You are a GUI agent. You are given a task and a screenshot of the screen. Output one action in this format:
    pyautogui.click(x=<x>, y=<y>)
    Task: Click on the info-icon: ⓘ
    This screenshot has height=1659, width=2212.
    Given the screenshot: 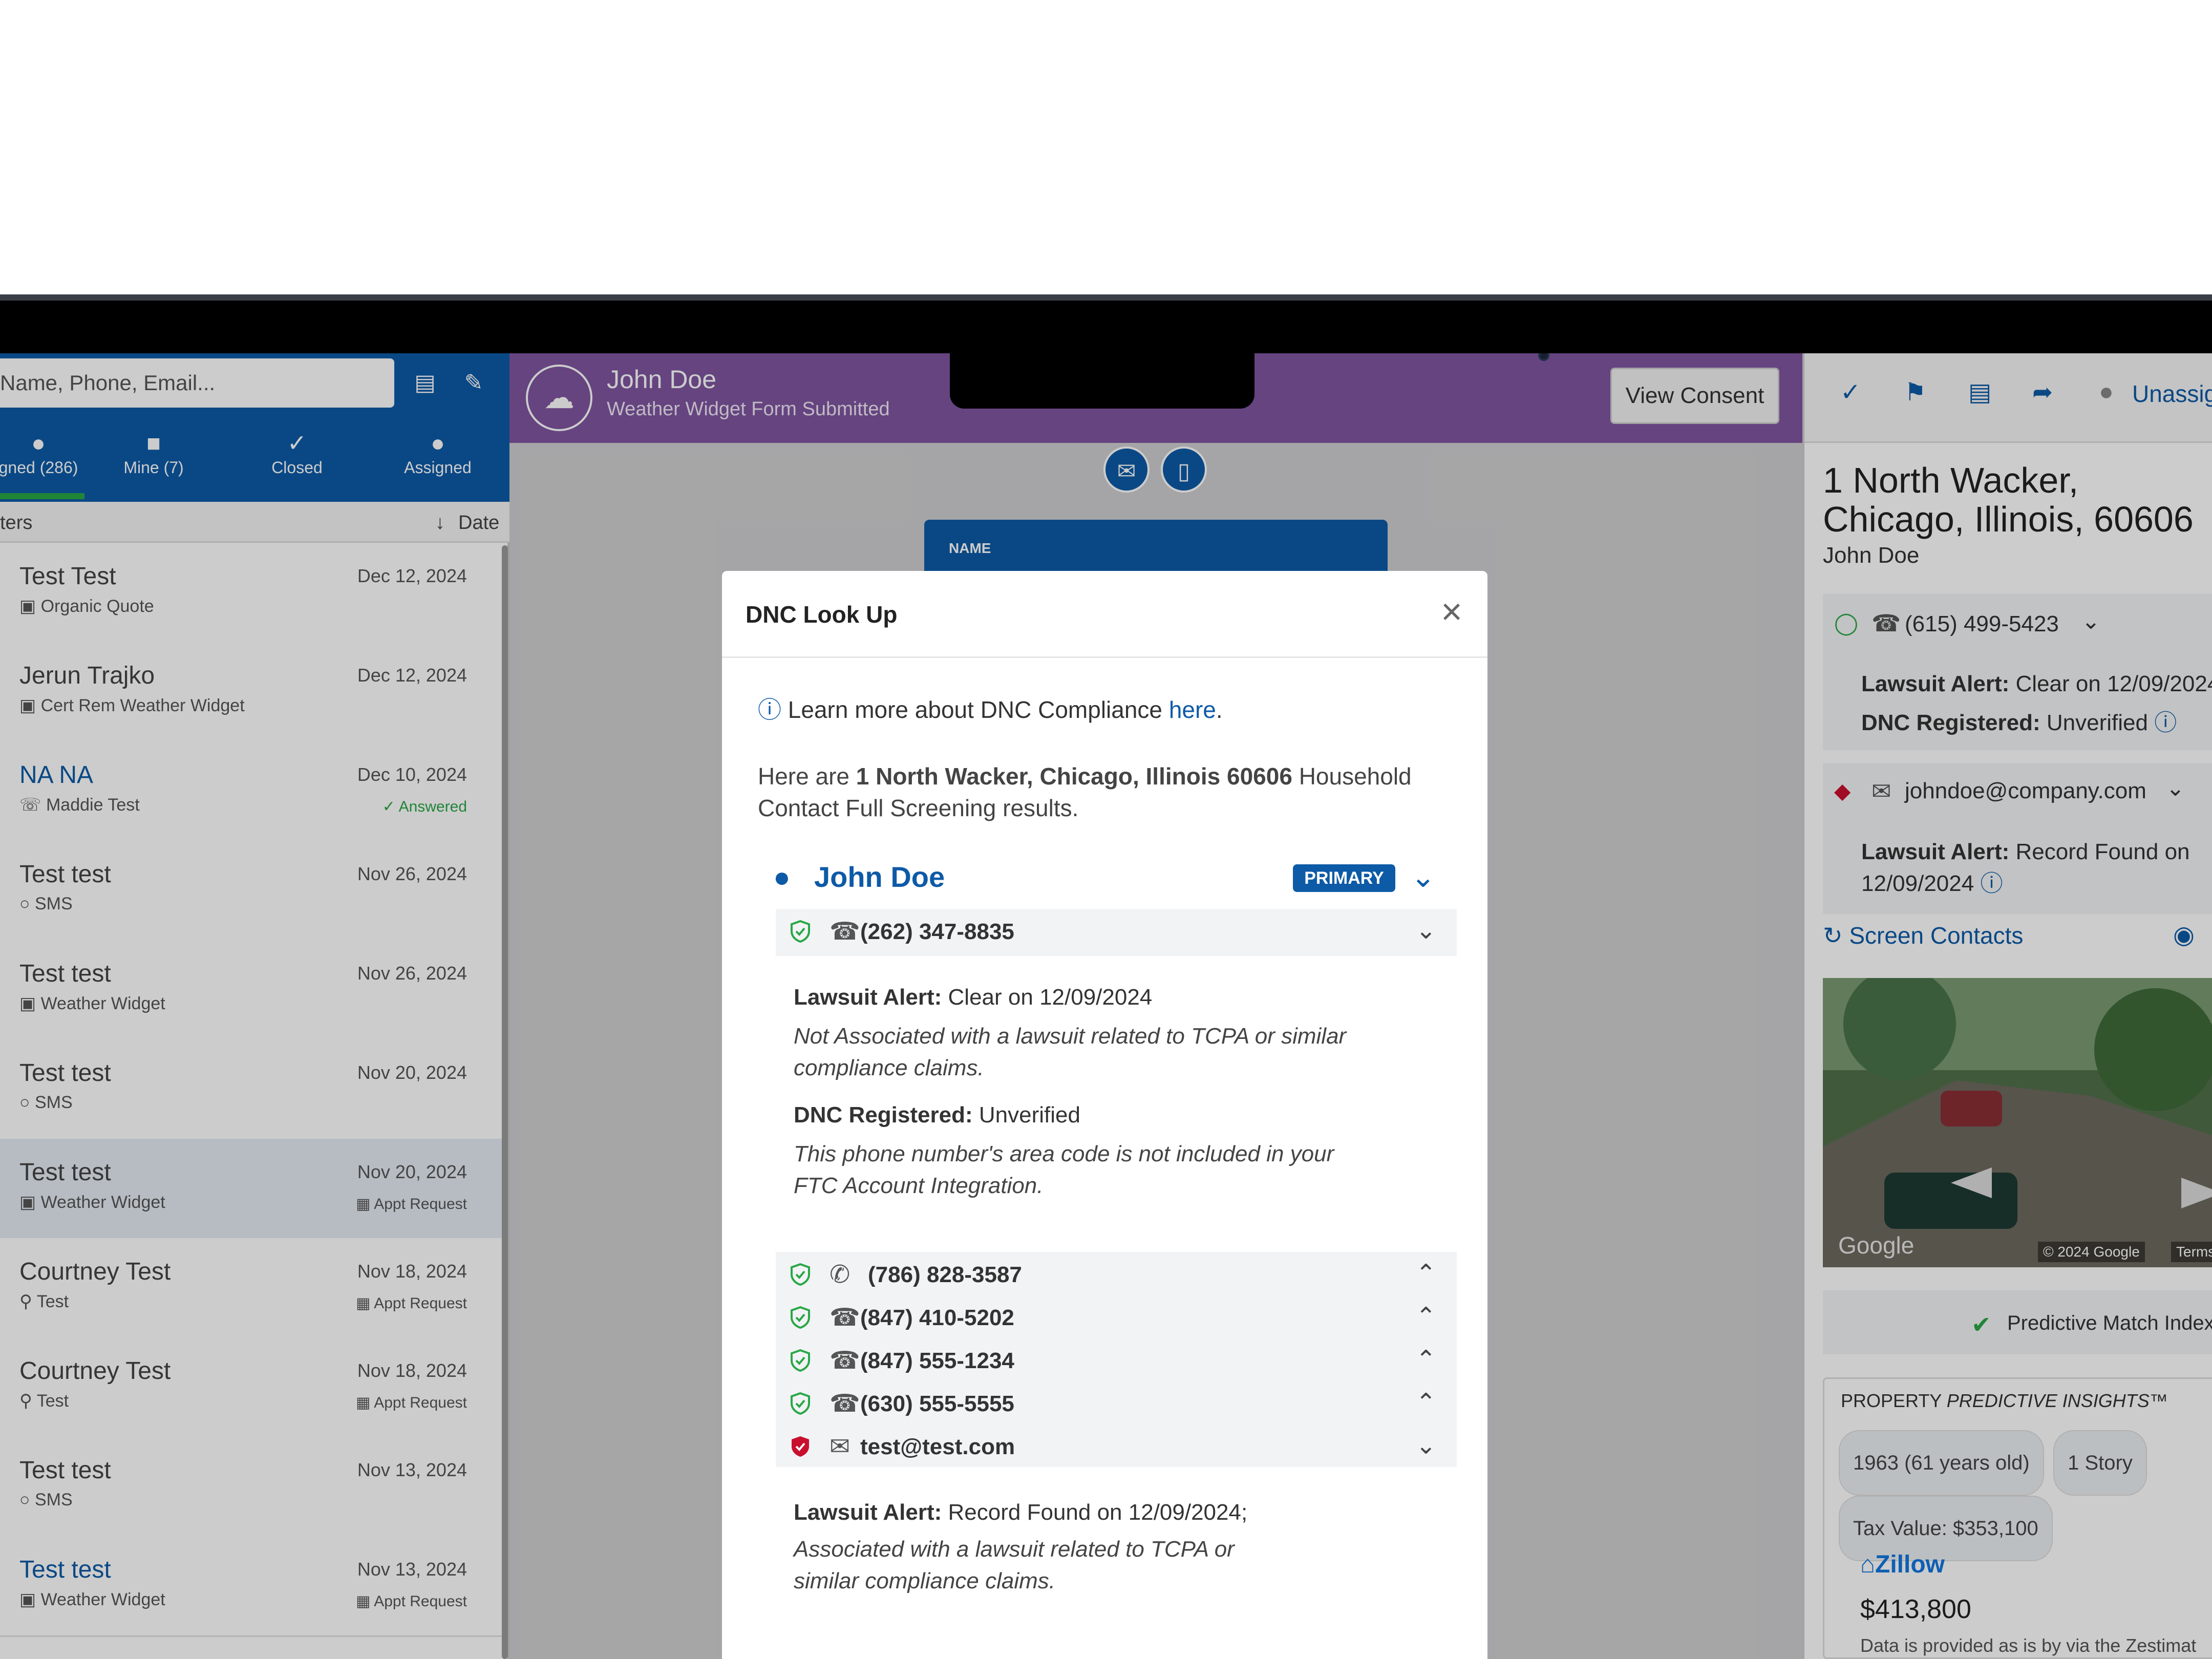 What is the action you would take?
    pyautogui.click(x=770, y=709)
    